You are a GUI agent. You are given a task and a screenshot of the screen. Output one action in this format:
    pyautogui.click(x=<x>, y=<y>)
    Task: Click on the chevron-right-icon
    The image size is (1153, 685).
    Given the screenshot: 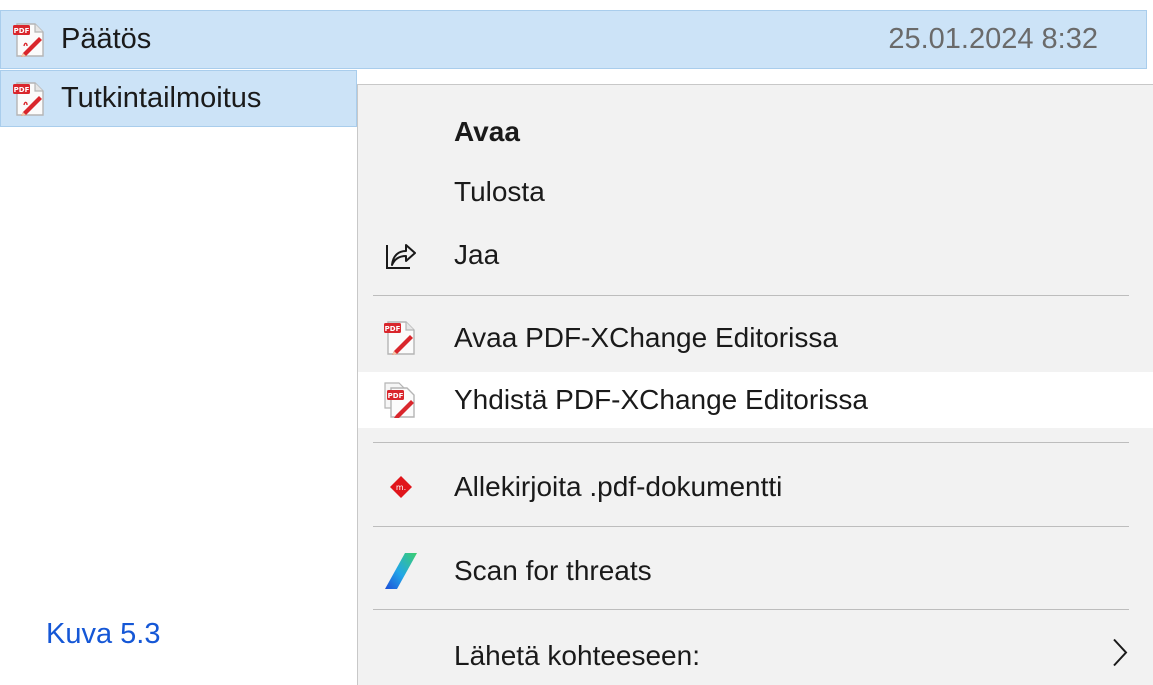 What is the action you would take?
    pyautogui.click(x=1120, y=656)
    